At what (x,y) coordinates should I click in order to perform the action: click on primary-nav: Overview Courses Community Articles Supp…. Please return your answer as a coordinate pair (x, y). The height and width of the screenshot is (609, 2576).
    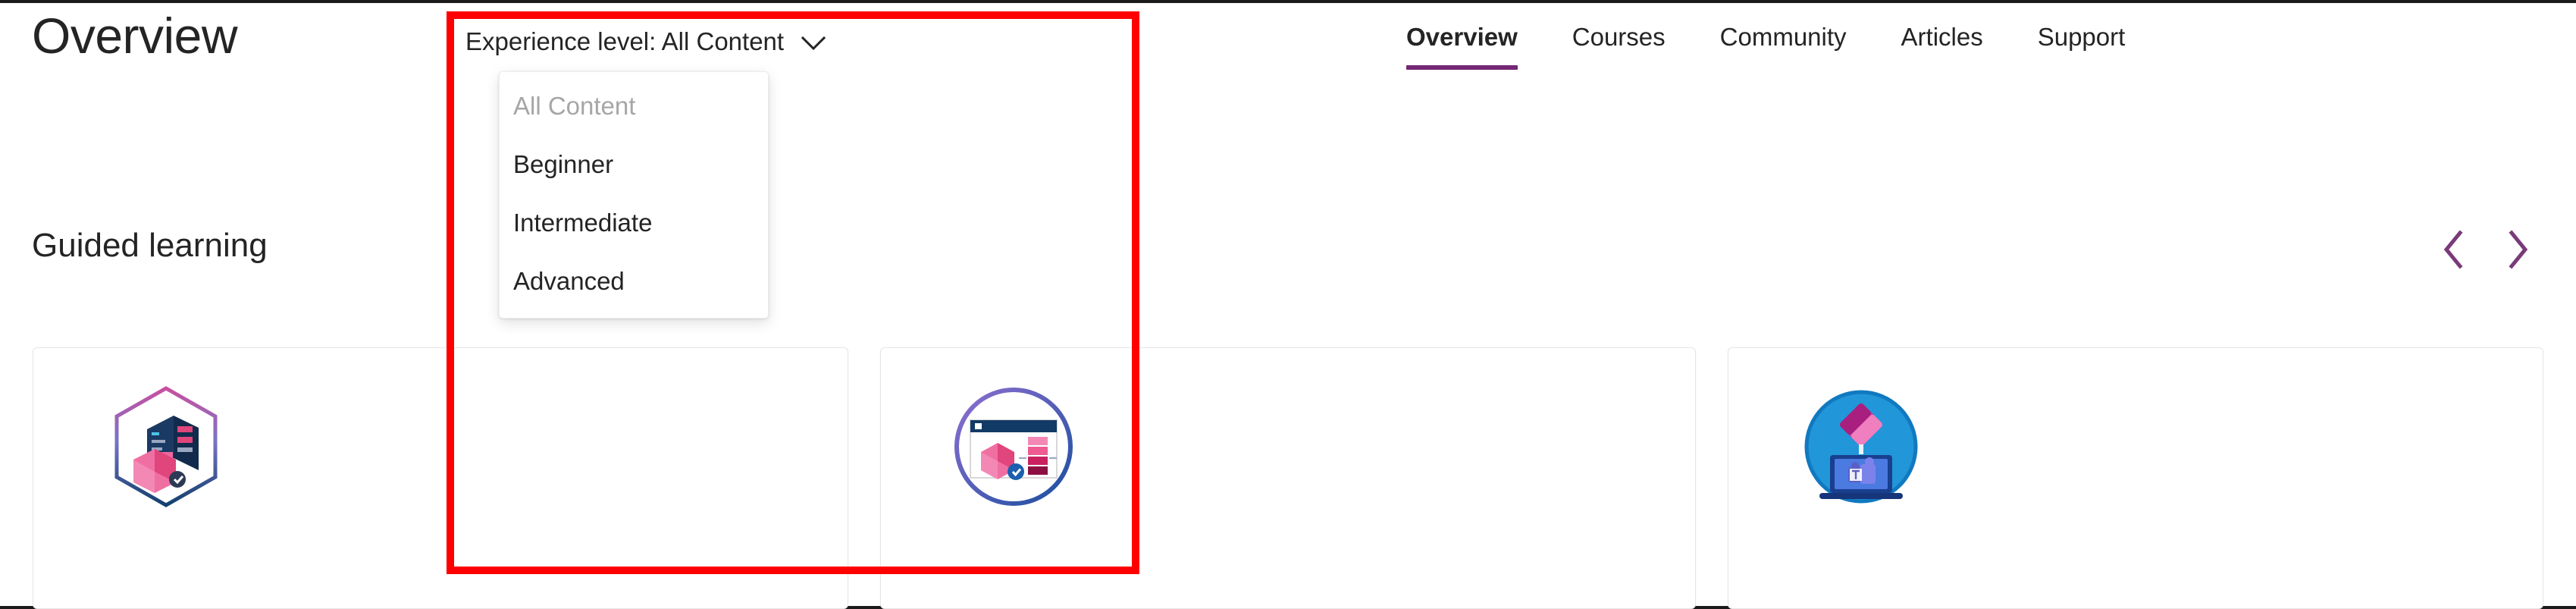
    Looking at the image, I should click on (1766, 44).